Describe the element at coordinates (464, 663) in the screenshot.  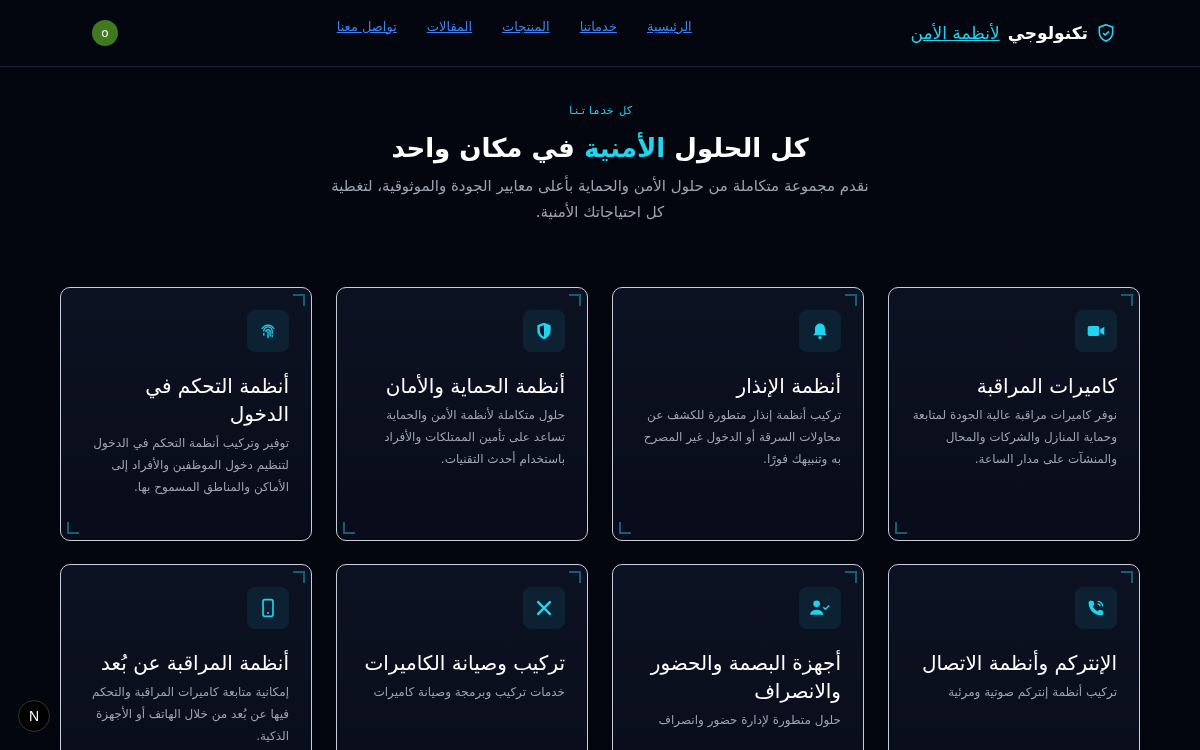
I see `service-title: تركيب وصيانة الكاميرات` at that location.